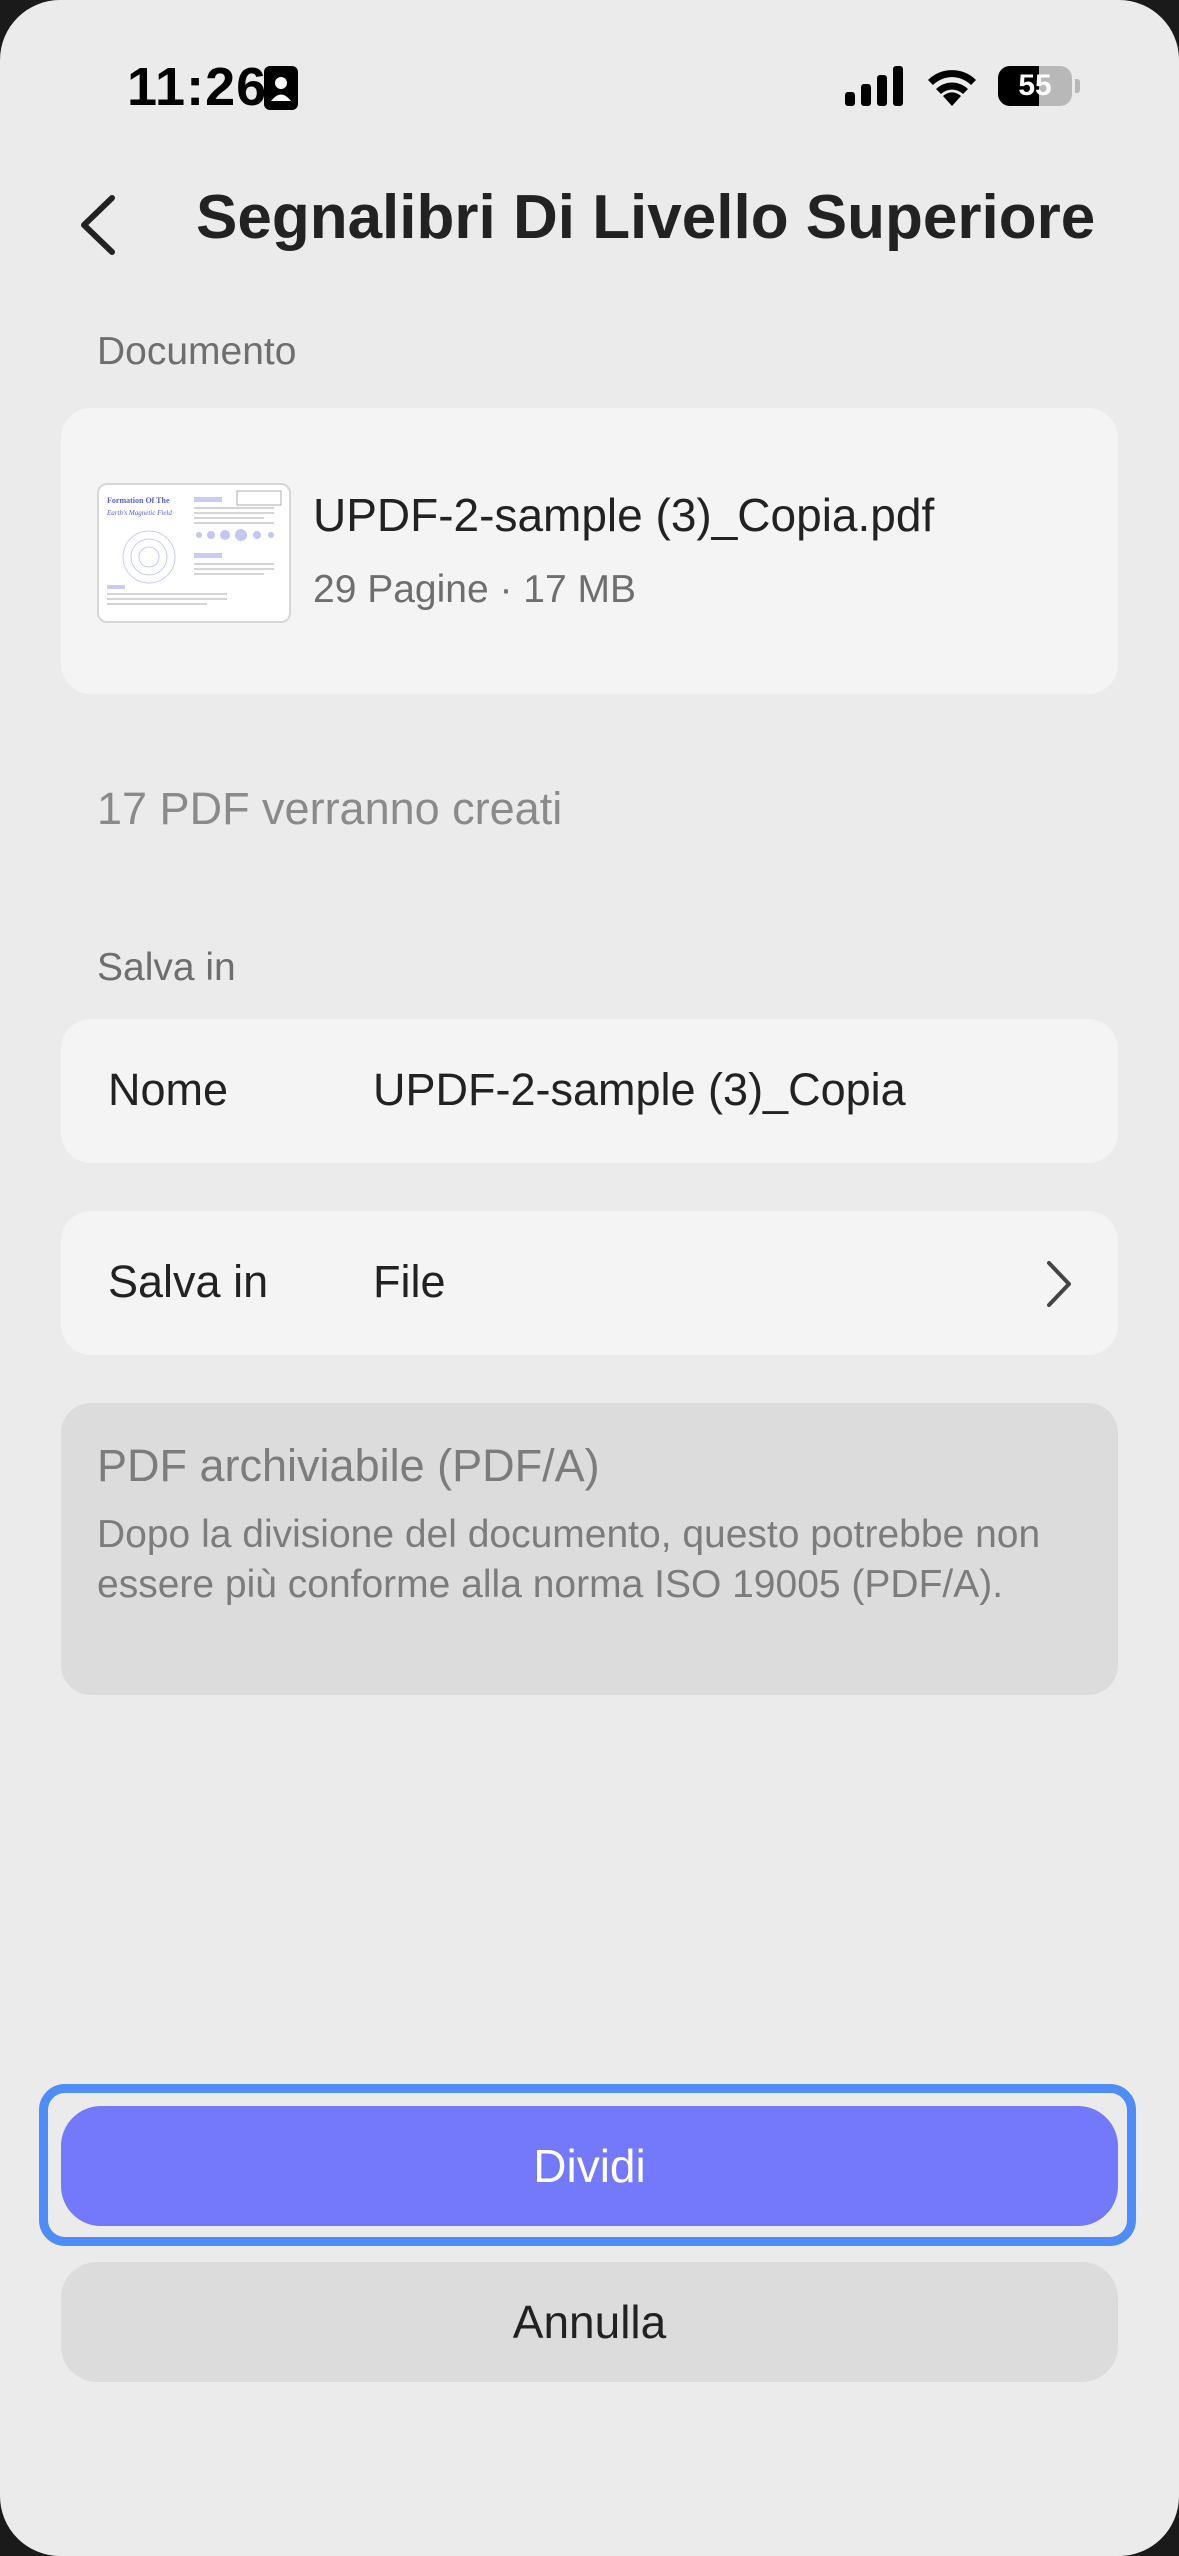 The height and width of the screenshot is (2556, 1179). Describe the element at coordinates (589, 2166) in the screenshot. I see `split-button: Dividi` at that location.